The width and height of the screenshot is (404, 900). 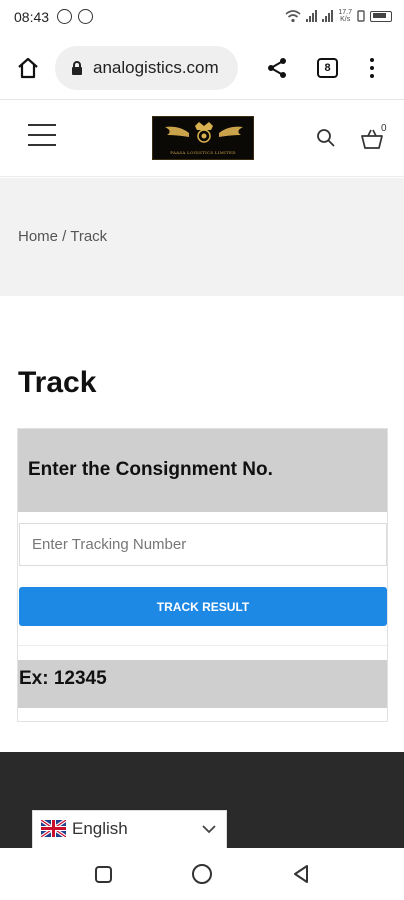 What do you see at coordinates (177, 131) in the screenshot?
I see `logo-wing-left` at bounding box center [177, 131].